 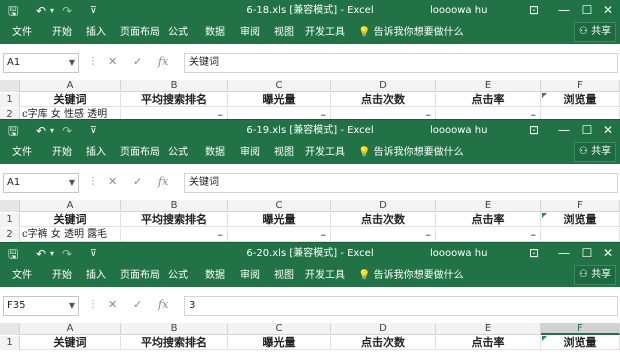 I want to click on cell: c字裤 女 透明 露毛, so click(x=70, y=235).